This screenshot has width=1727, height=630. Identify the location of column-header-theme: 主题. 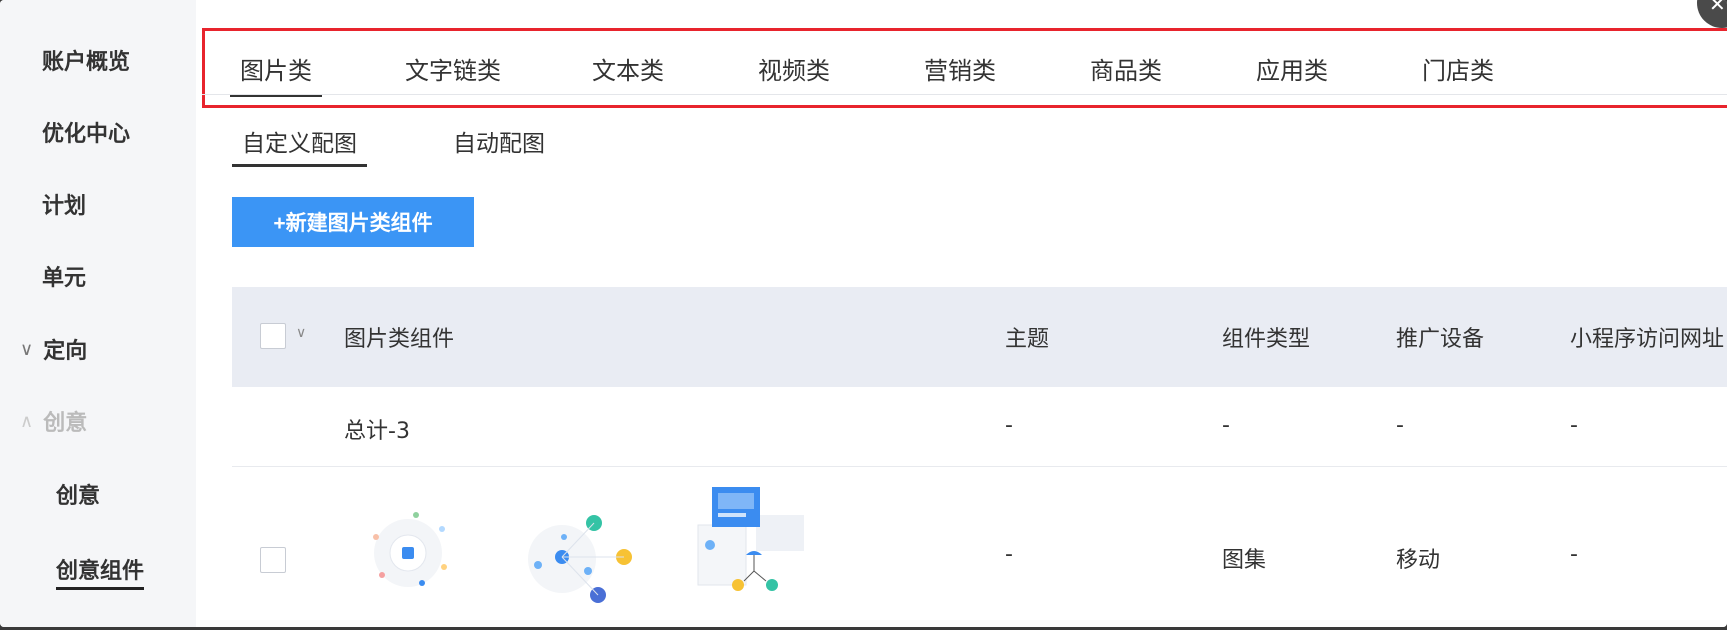
(1027, 339).